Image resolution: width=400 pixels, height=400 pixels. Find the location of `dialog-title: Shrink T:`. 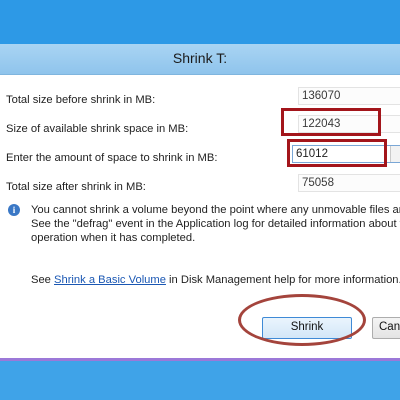

dialog-title: Shrink T: is located at coordinates (200, 58).